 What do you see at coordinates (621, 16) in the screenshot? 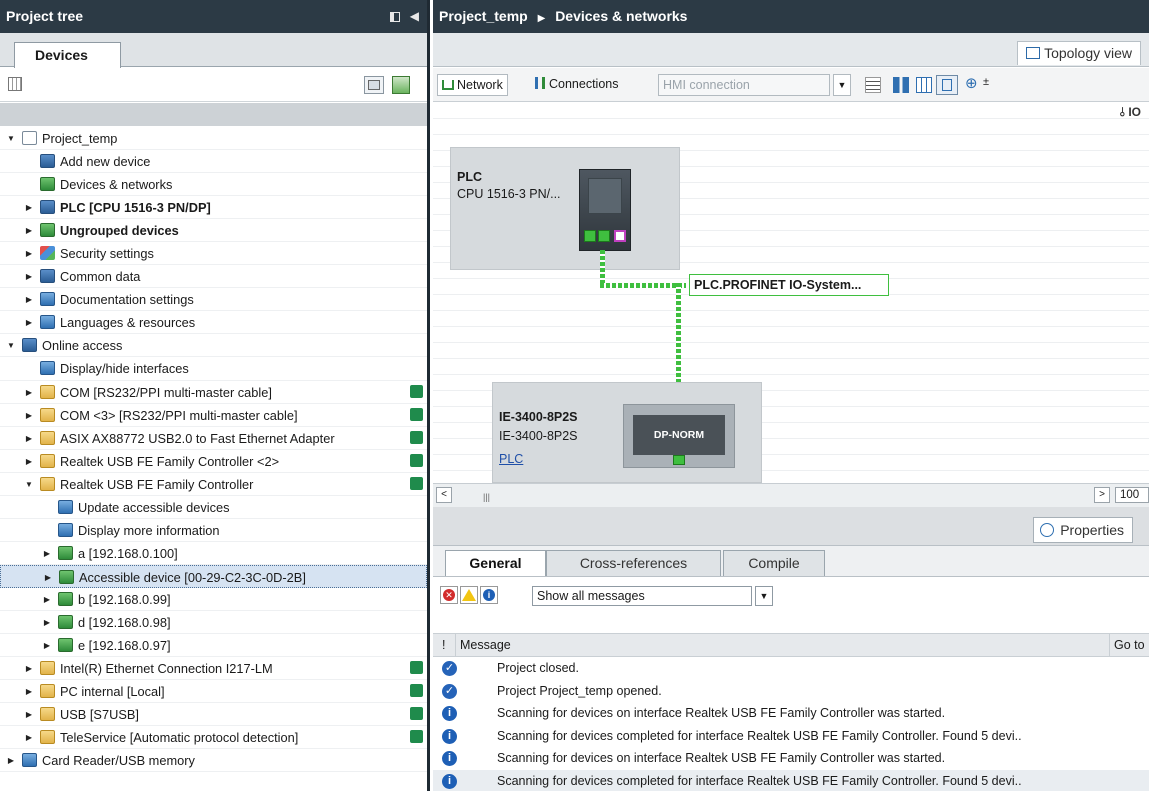
I see `breadcrumb-devices-networks: Devices & networks` at bounding box center [621, 16].